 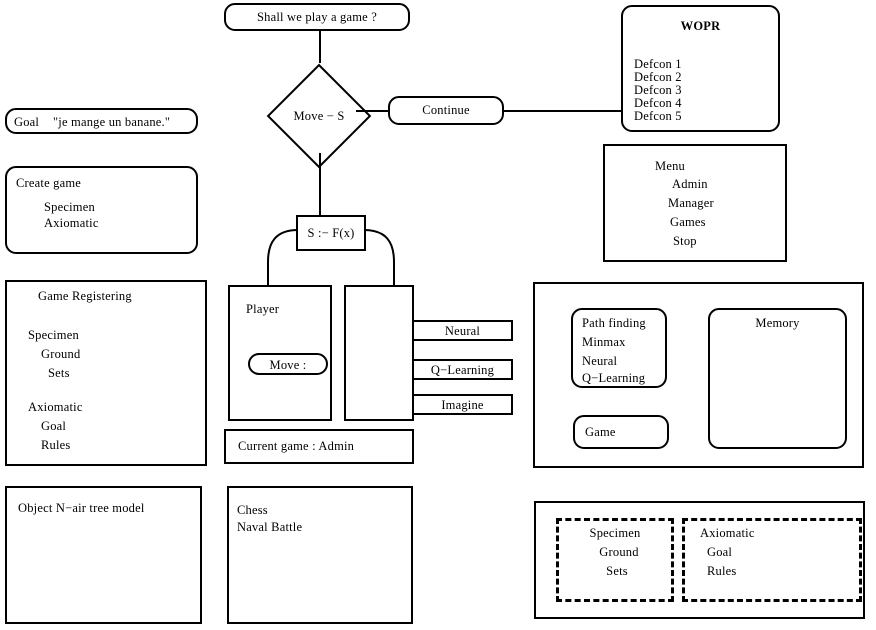 I want to click on connector-start-to-decision, so click(x=320, y=47).